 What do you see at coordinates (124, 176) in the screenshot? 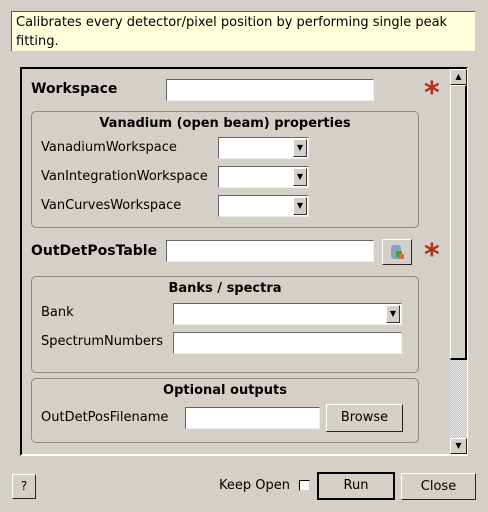
I see `van-integration-workspace-label: VanIntegrationWorkspace` at bounding box center [124, 176].